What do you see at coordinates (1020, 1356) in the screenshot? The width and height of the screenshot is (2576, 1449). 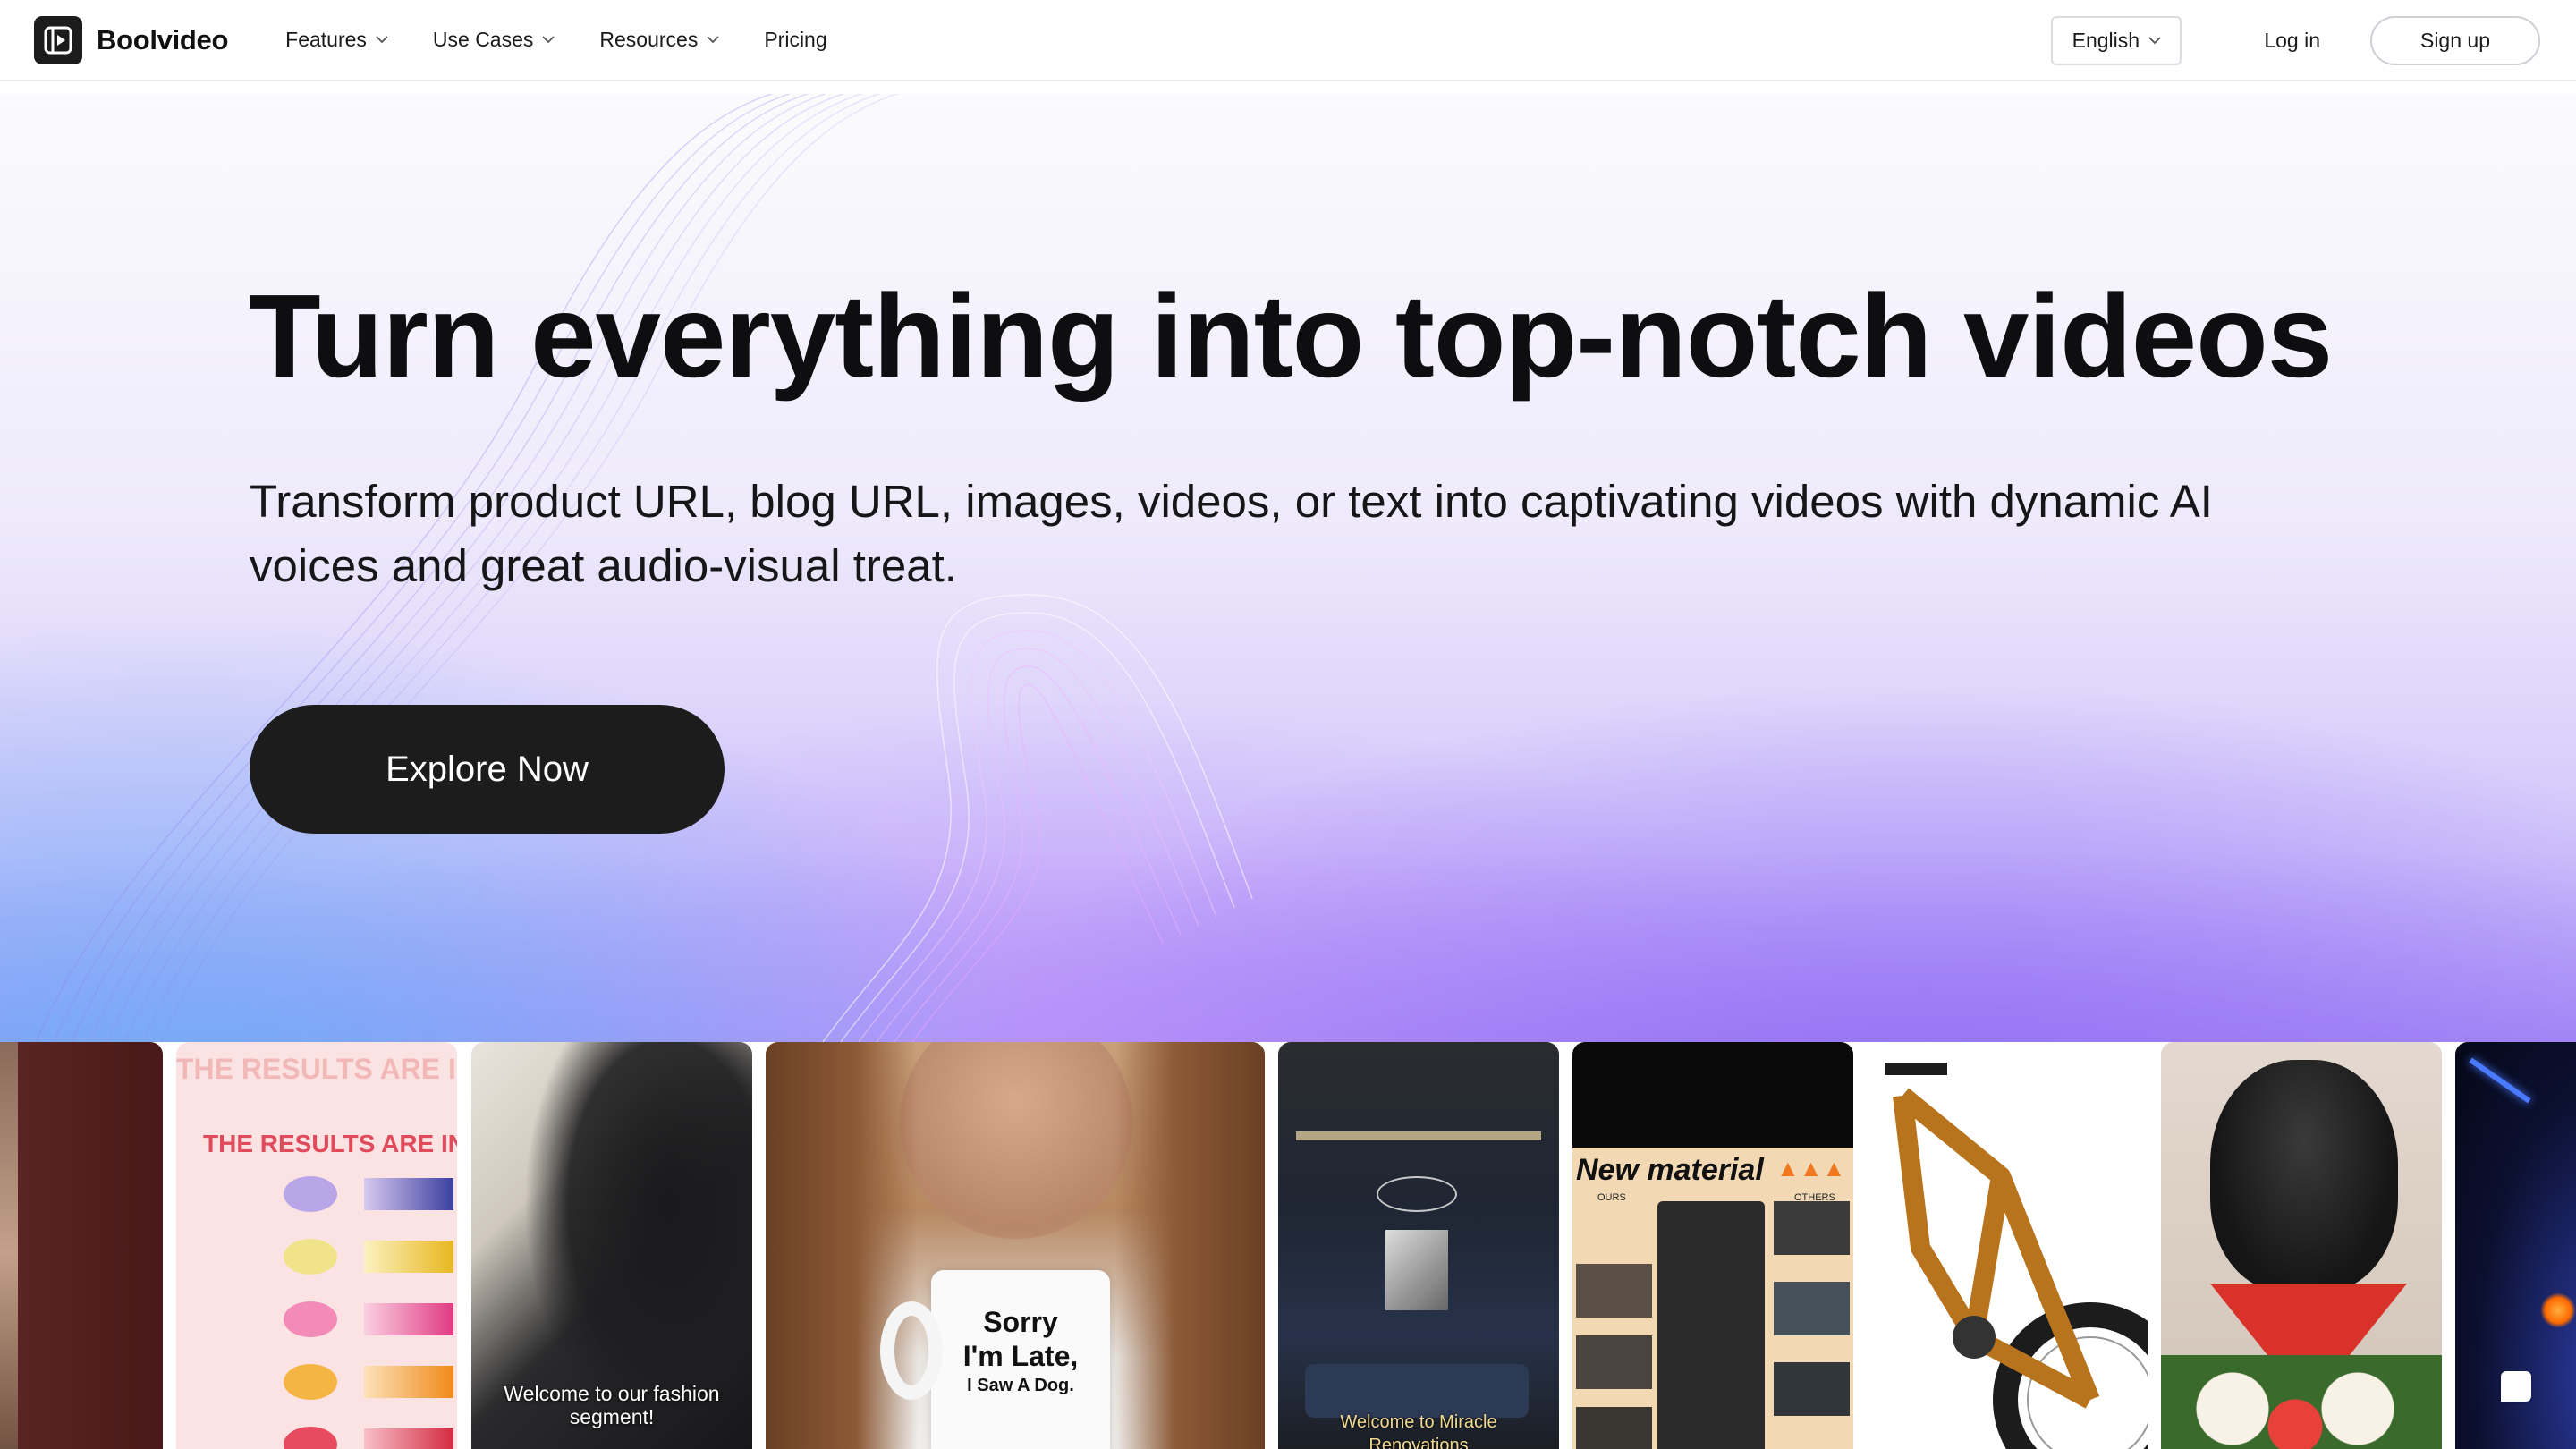 I see `mug-line-2: I'm Late,` at bounding box center [1020, 1356].